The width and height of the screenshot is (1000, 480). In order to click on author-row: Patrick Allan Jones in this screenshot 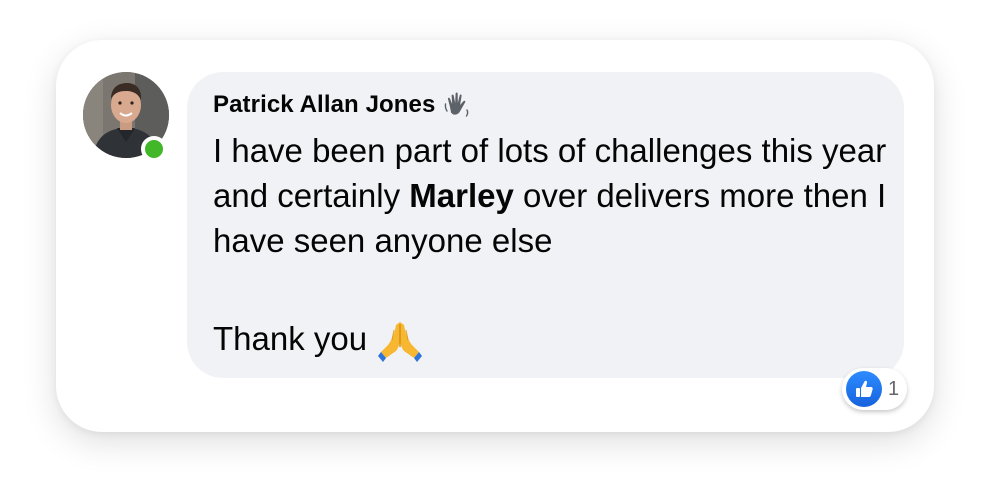, I will do `click(343, 105)`.